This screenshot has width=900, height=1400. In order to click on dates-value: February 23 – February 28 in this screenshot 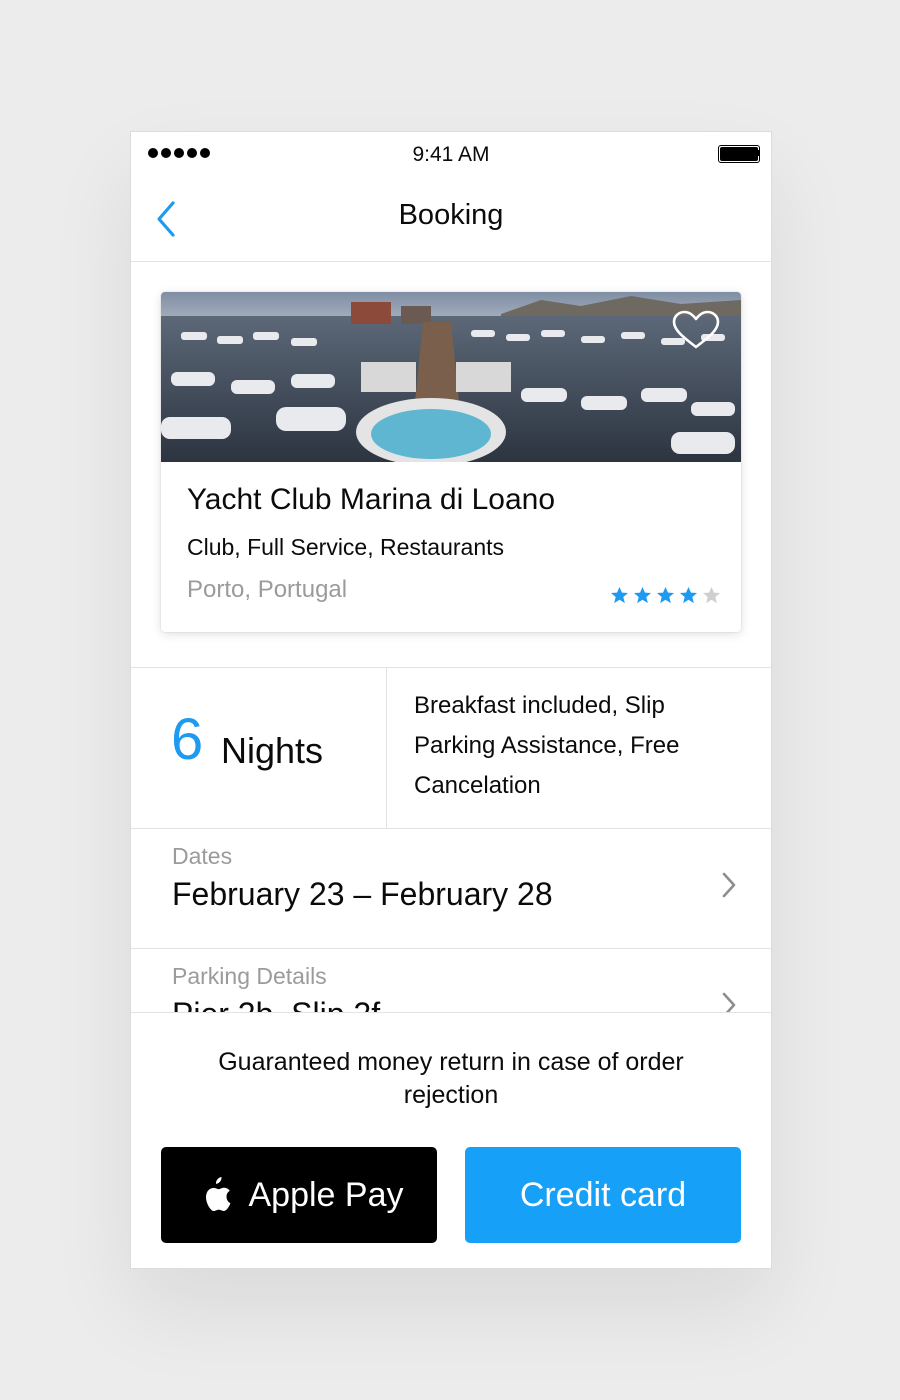, I will do `click(362, 894)`.